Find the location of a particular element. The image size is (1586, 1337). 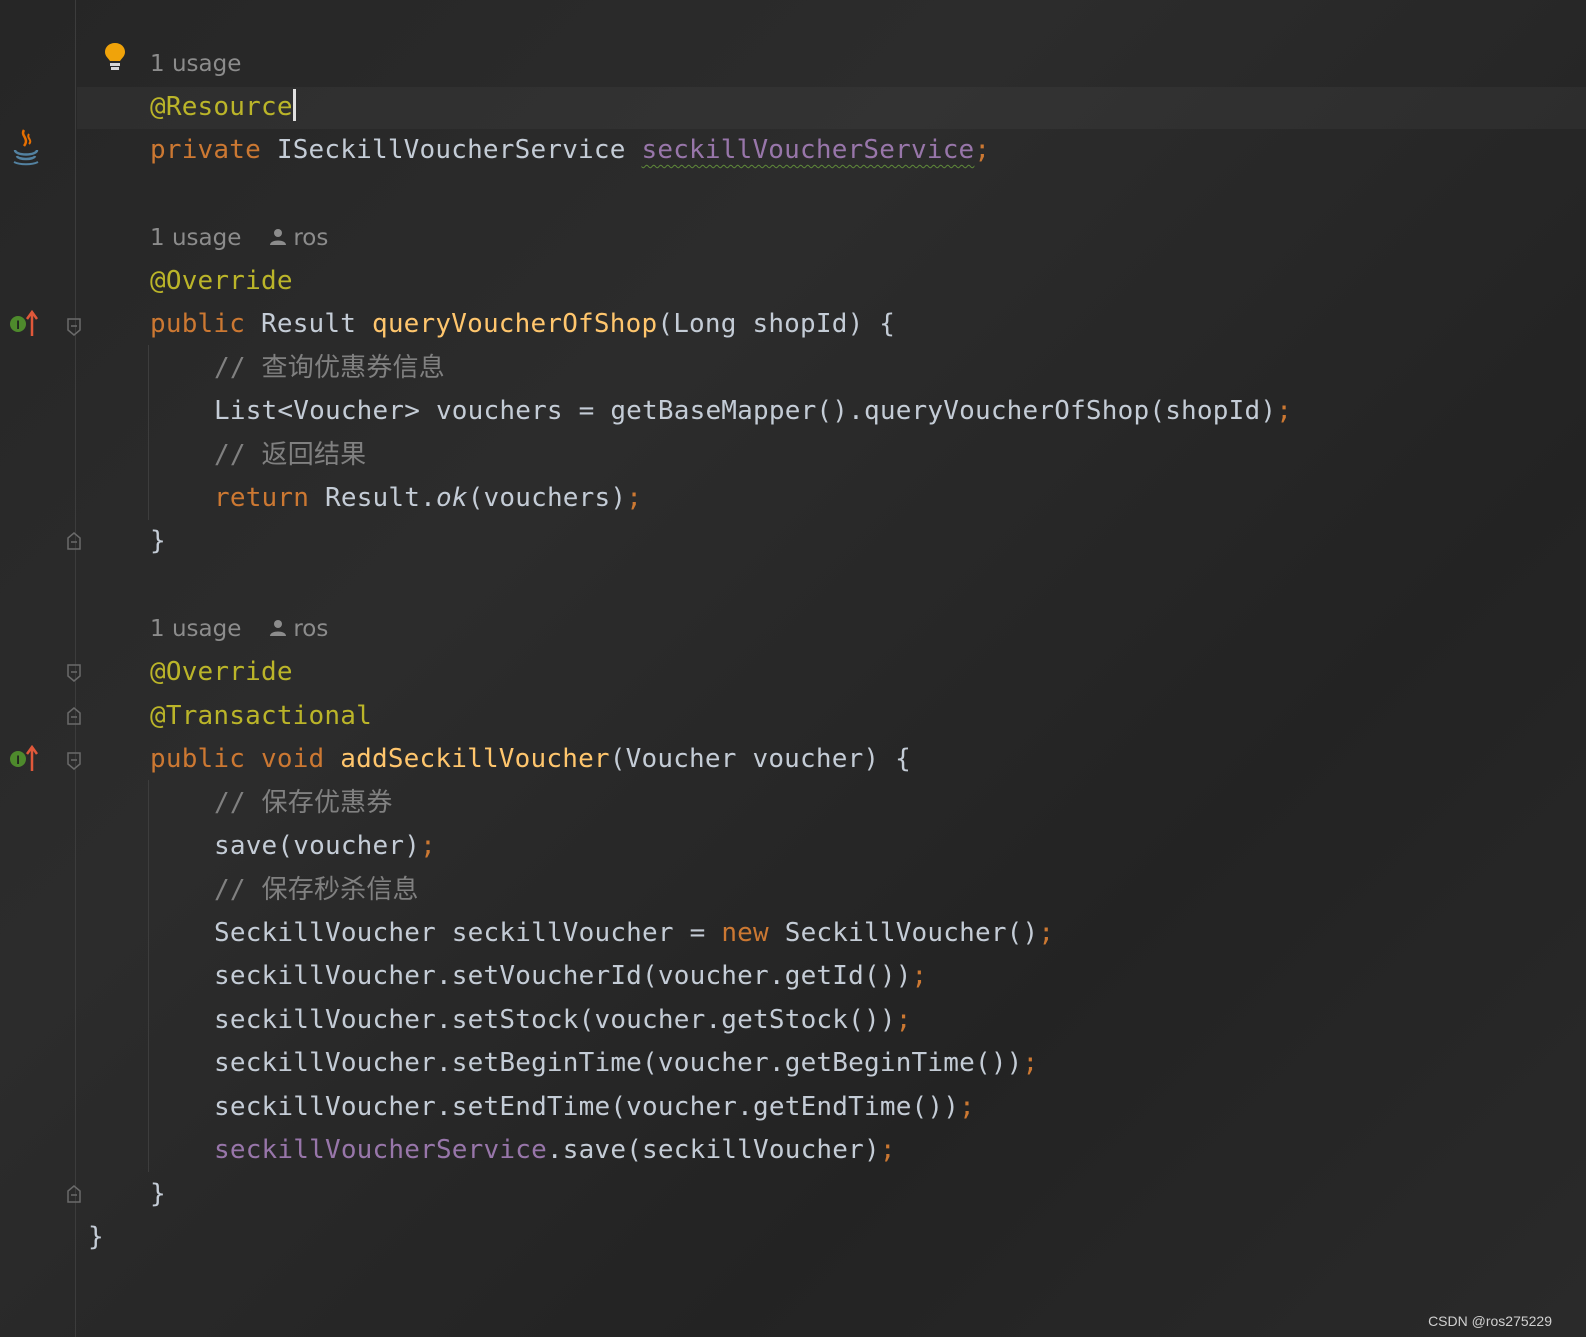

statement: SeckillVoucher seckillVoucher = is located at coordinates (468, 933).